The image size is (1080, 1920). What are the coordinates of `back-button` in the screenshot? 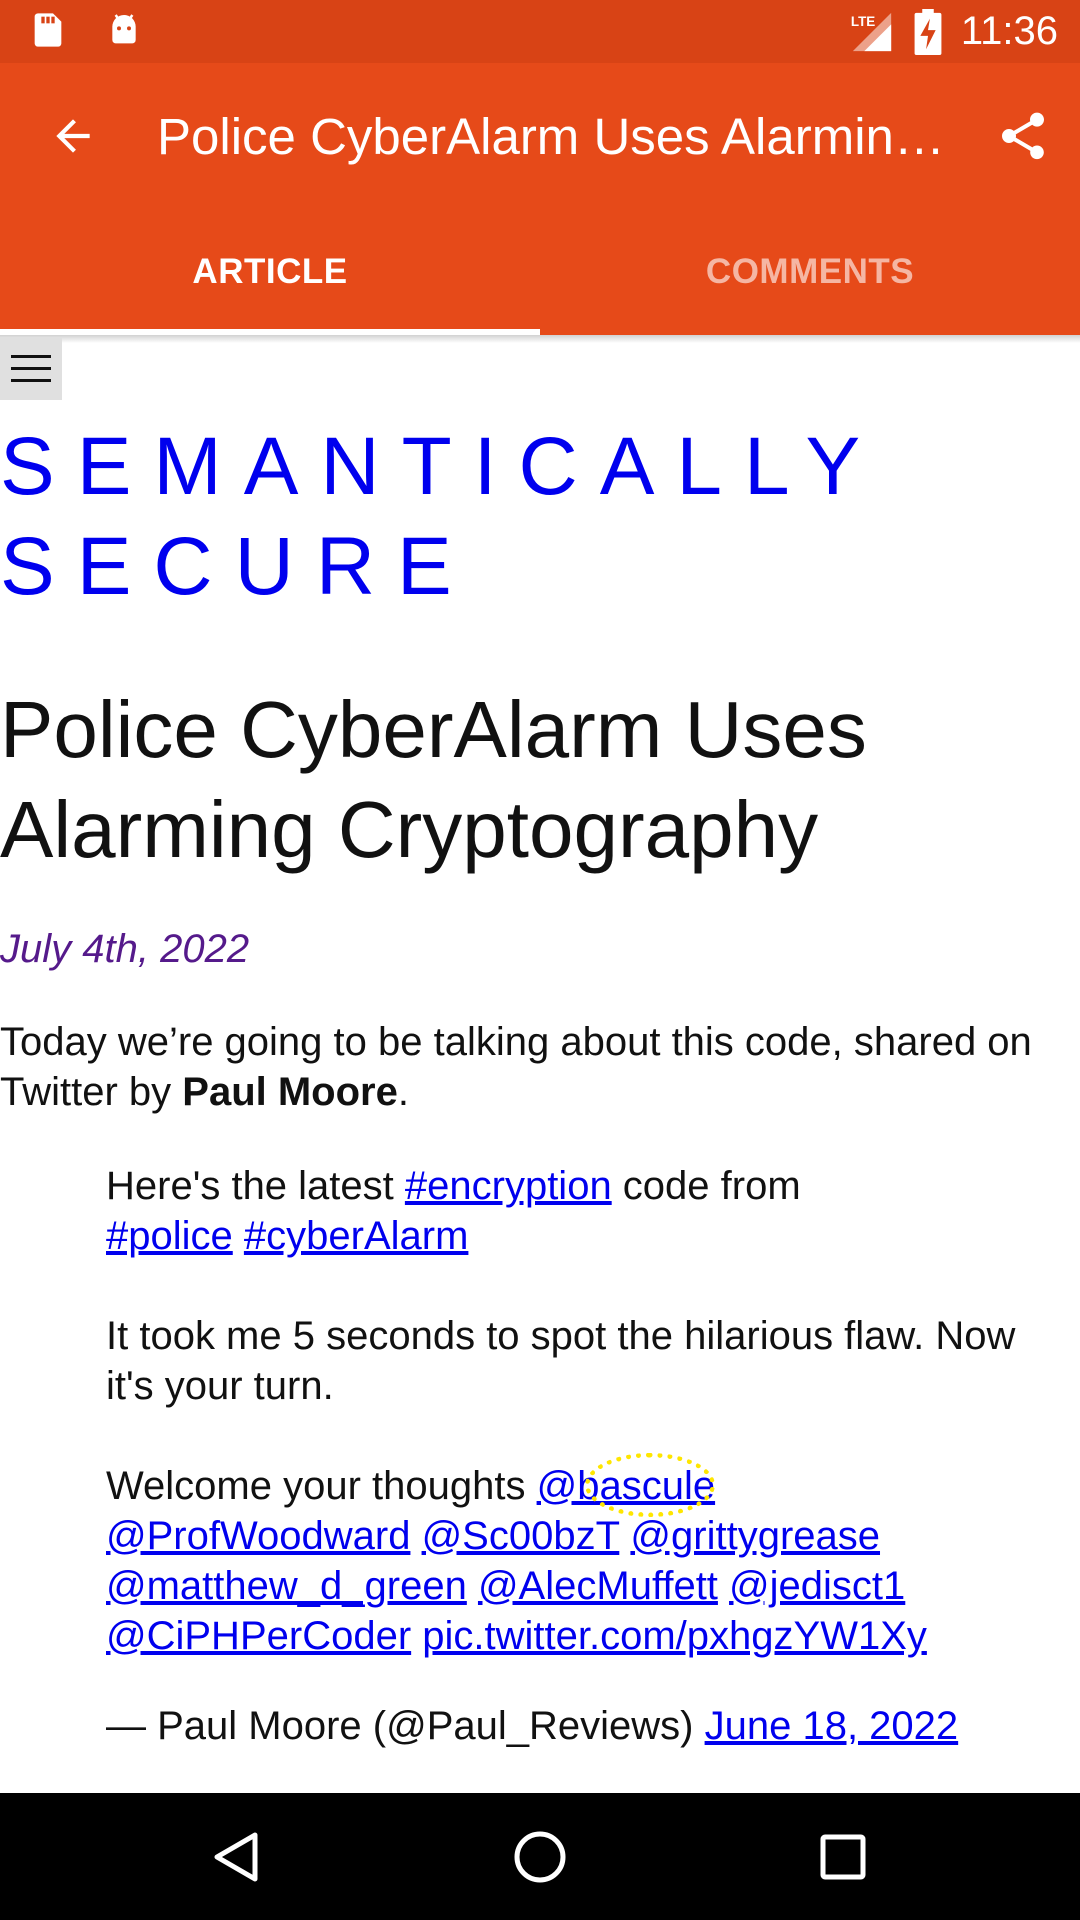 It's located at (73, 136).